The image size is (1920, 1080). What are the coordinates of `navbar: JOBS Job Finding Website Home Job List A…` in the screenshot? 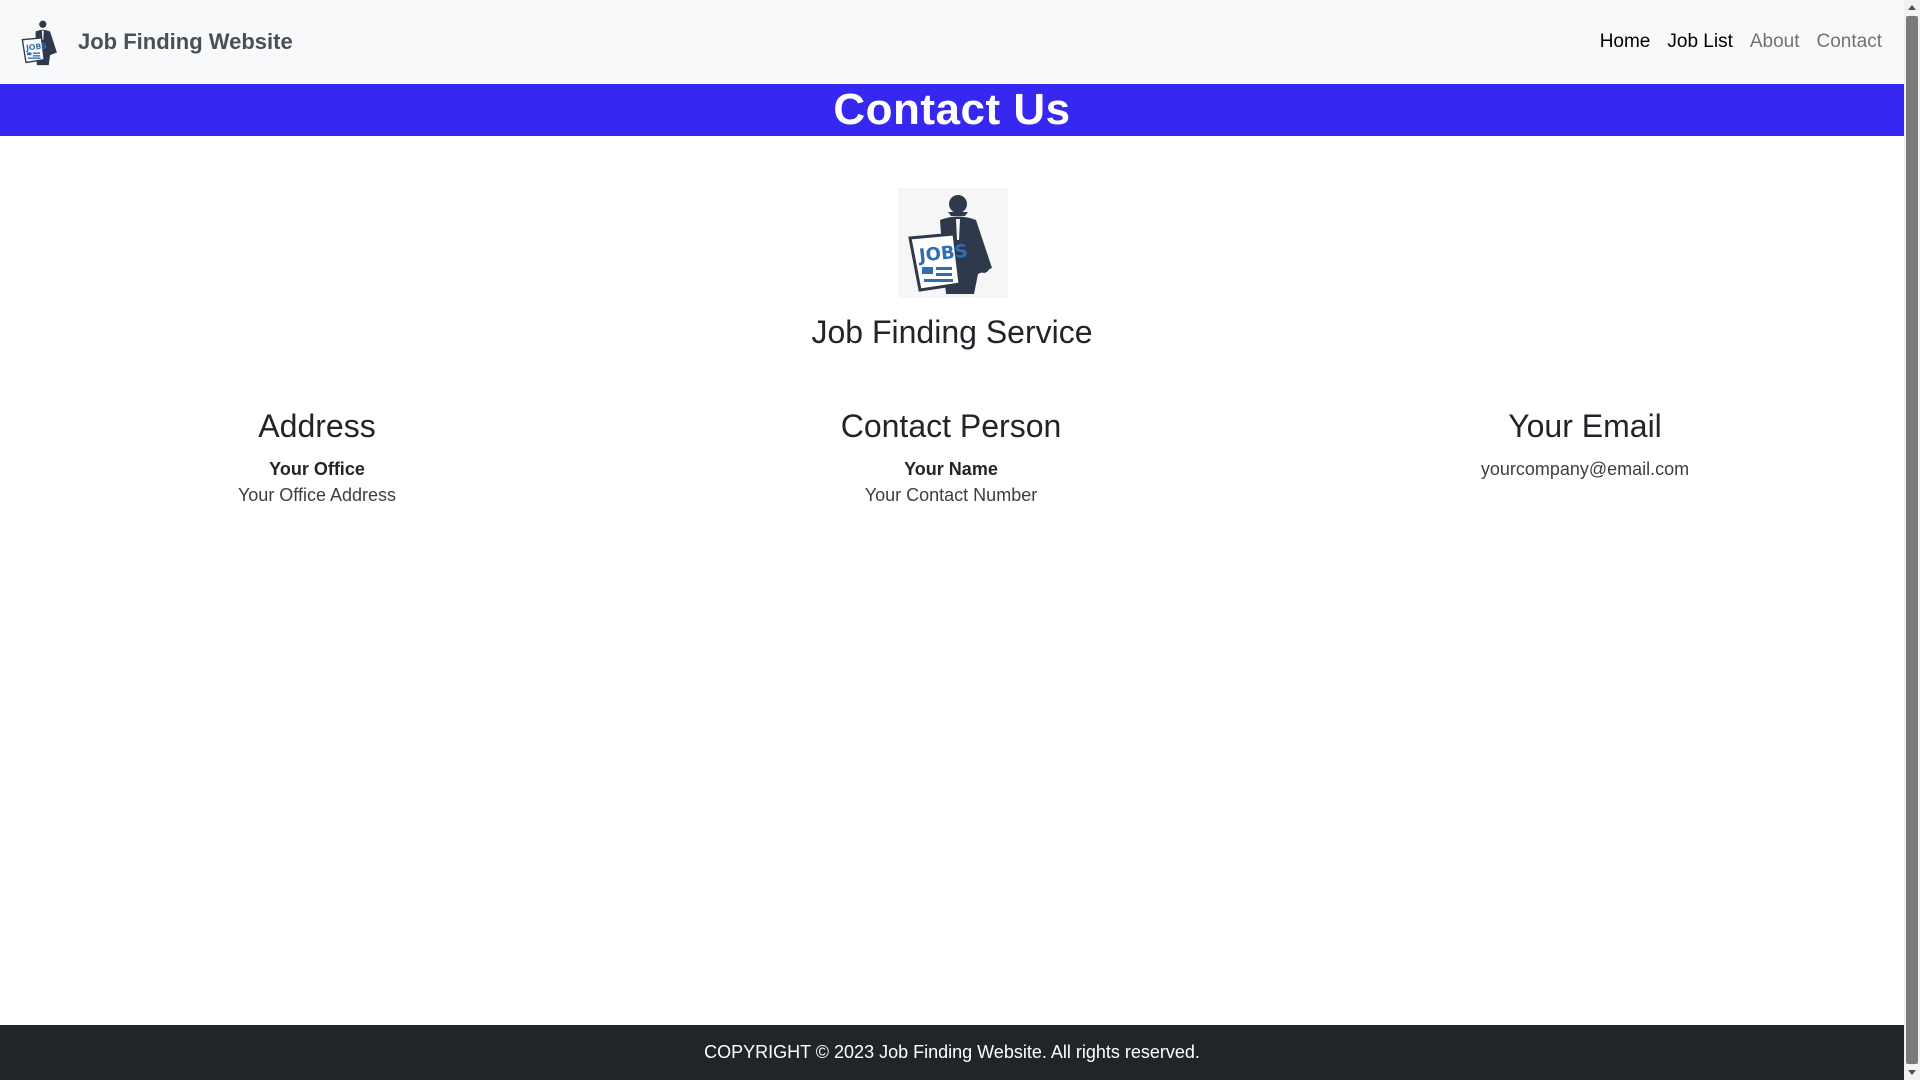 It's located at (952, 42).